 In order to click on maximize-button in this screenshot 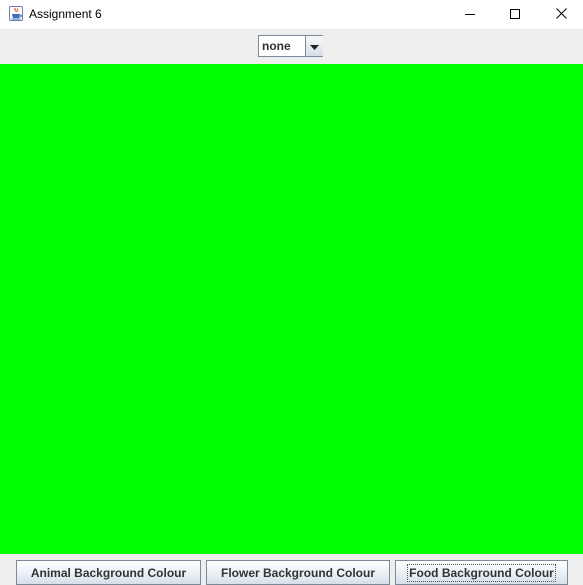, I will do `click(515, 14)`.